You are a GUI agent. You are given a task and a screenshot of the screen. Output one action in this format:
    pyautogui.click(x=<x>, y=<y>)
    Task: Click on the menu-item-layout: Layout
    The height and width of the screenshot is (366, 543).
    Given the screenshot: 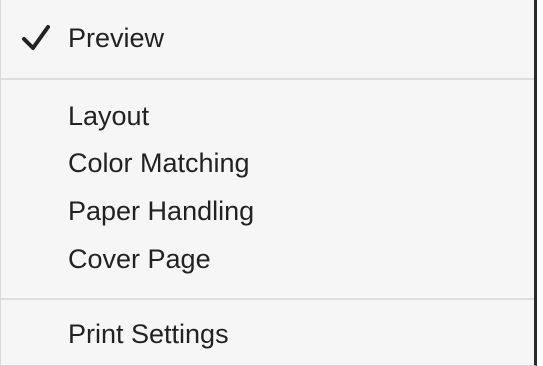 What is the action you would take?
    pyautogui.click(x=108, y=116)
    